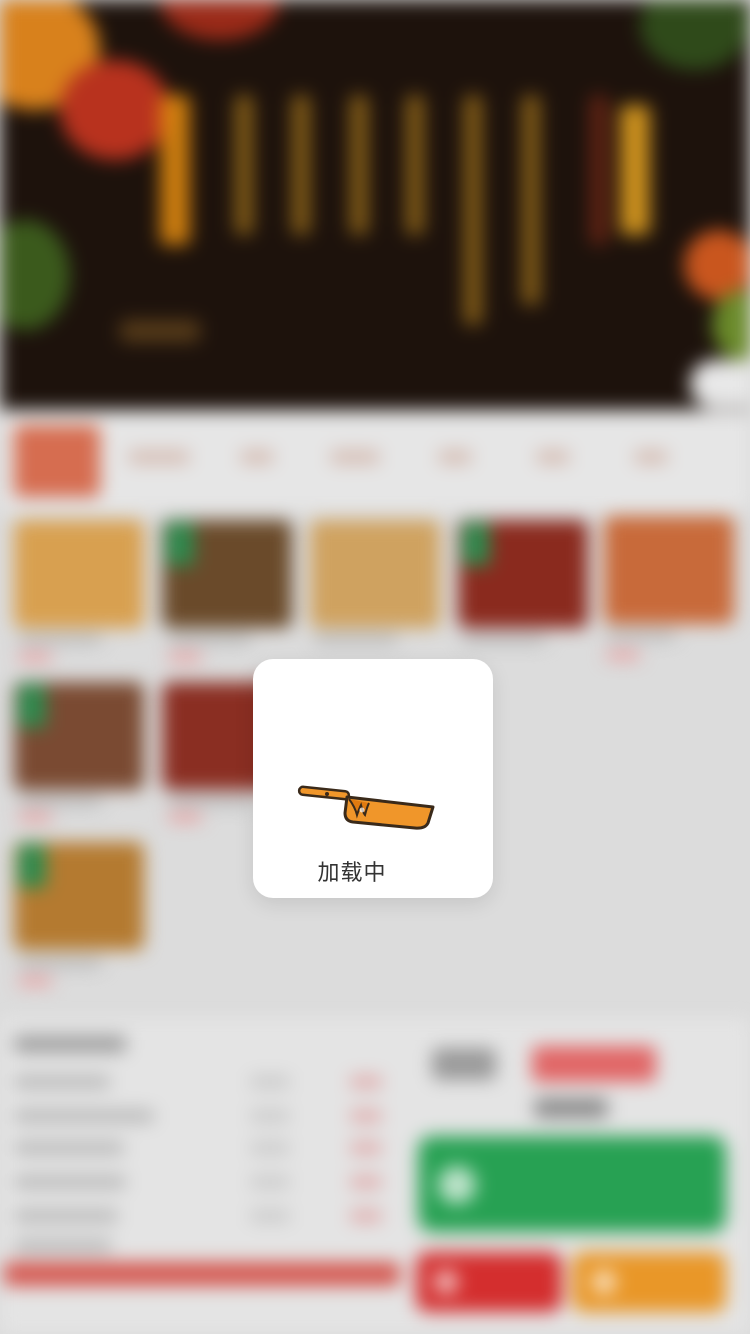 This screenshot has width=750, height=1334. Describe the element at coordinates (464, 1064) in the screenshot. I see `total-label` at that location.